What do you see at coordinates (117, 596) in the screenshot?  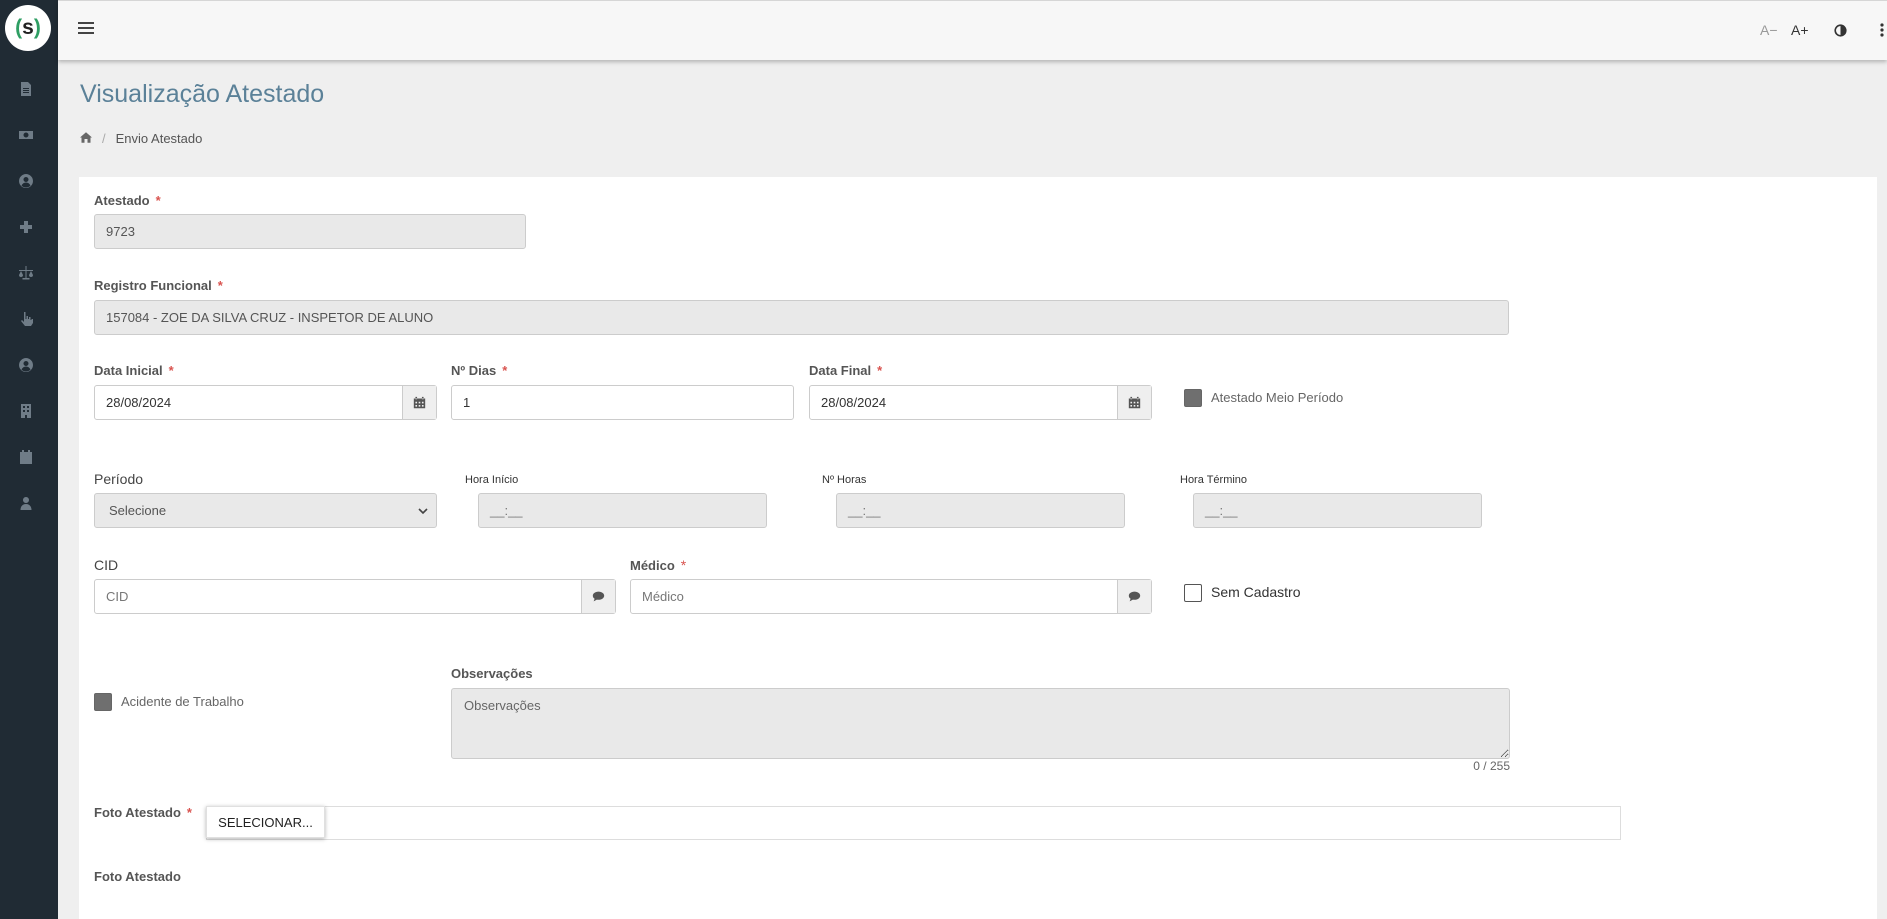 I see `cid-placeholder: CID` at bounding box center [117, 596].